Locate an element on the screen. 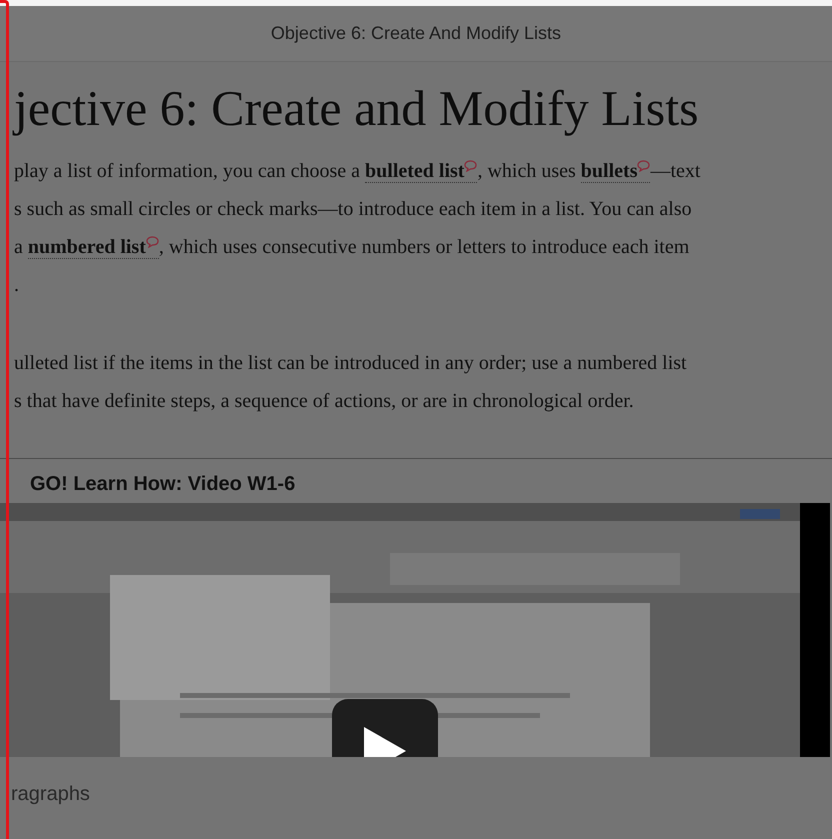  play-button is located at coordinates (385, 728).